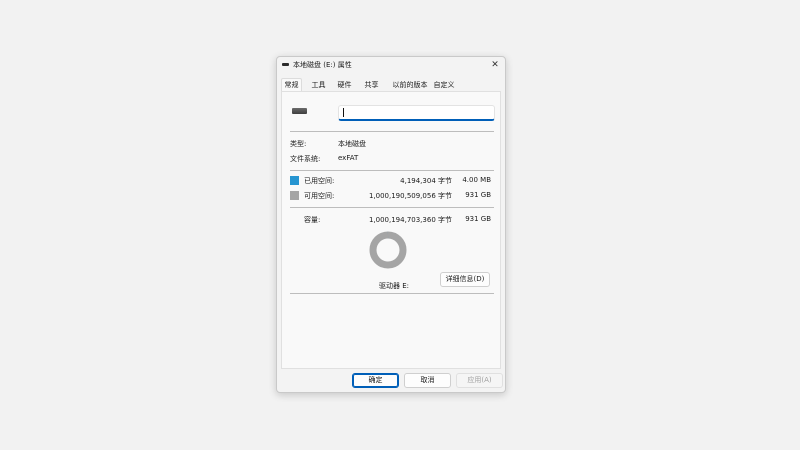 The height and width of the screenshot is (450, 800). What do you see at coordinates (465, 279) in the screenshot?
I see `details-button: 详细信息(D)` at bounding box center [465, 279].